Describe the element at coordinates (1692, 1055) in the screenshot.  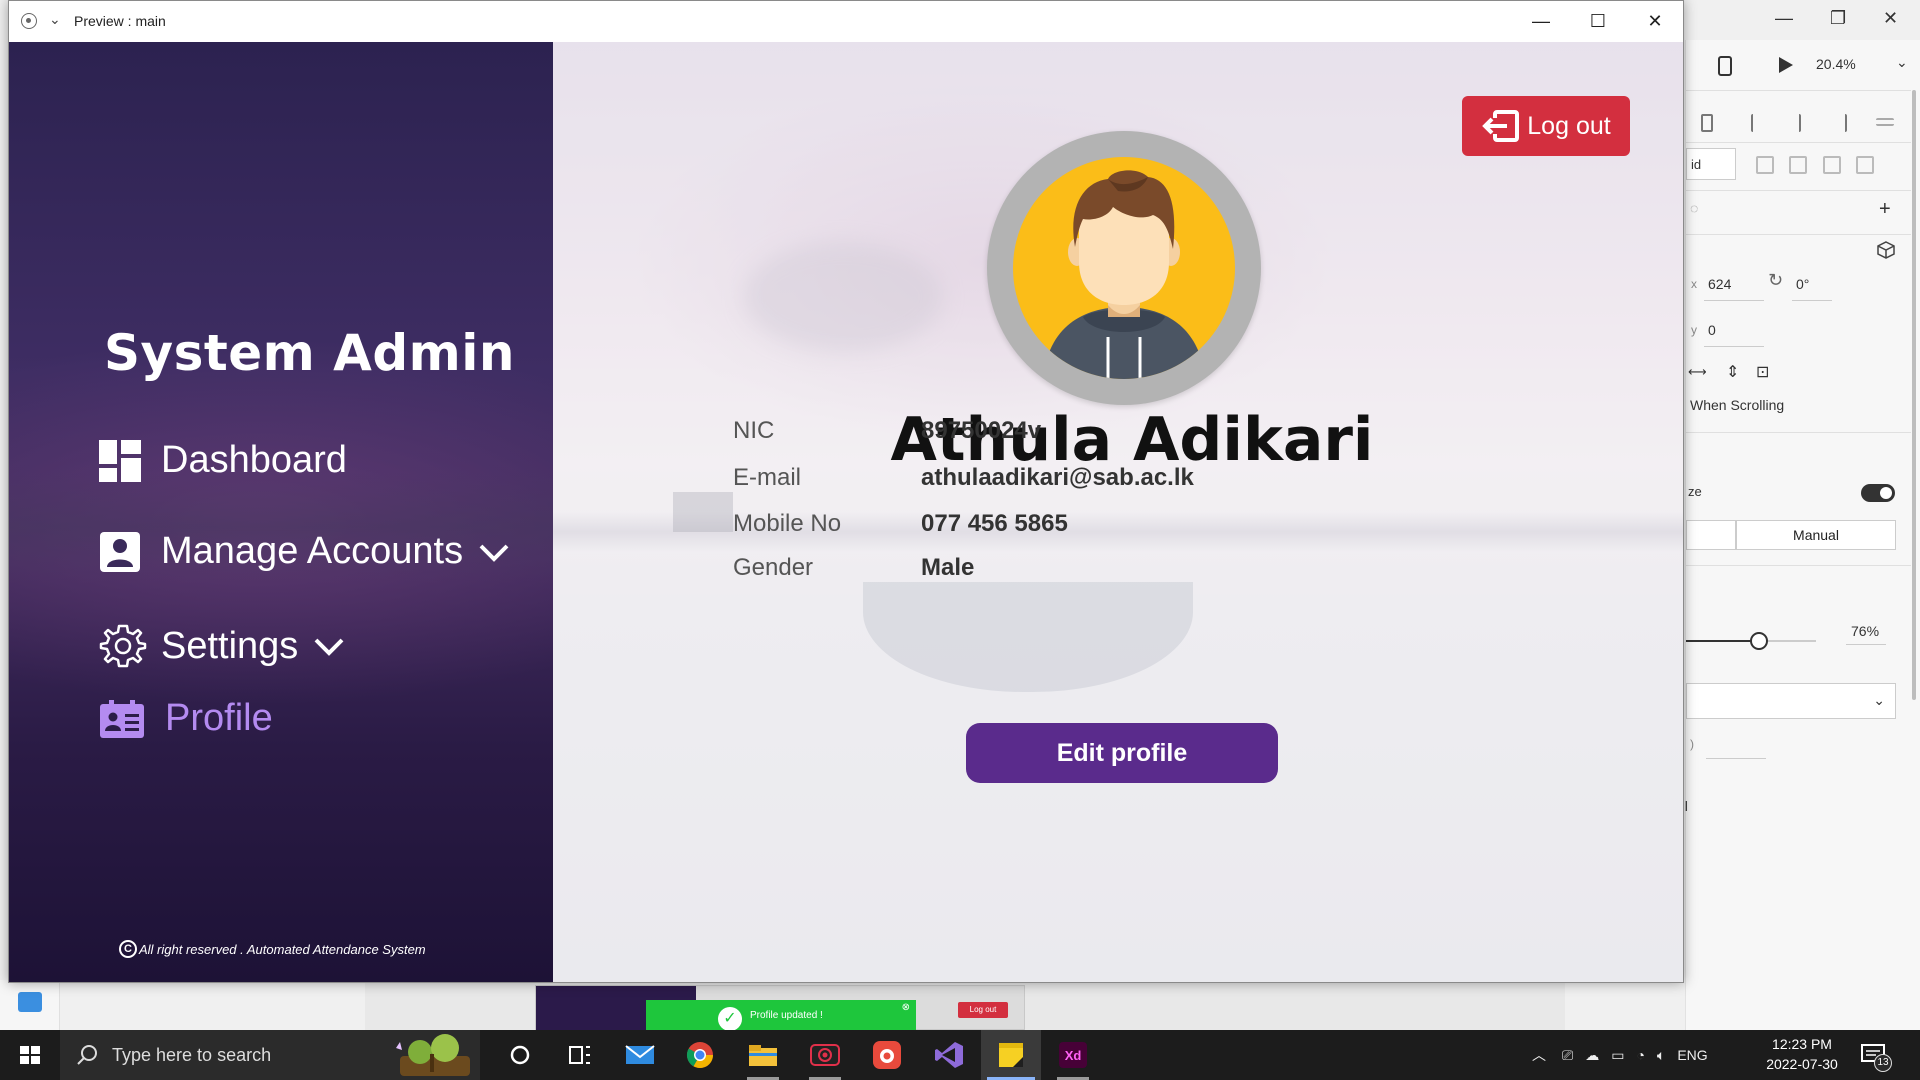
I see `language-indicator: ENG` at that location.